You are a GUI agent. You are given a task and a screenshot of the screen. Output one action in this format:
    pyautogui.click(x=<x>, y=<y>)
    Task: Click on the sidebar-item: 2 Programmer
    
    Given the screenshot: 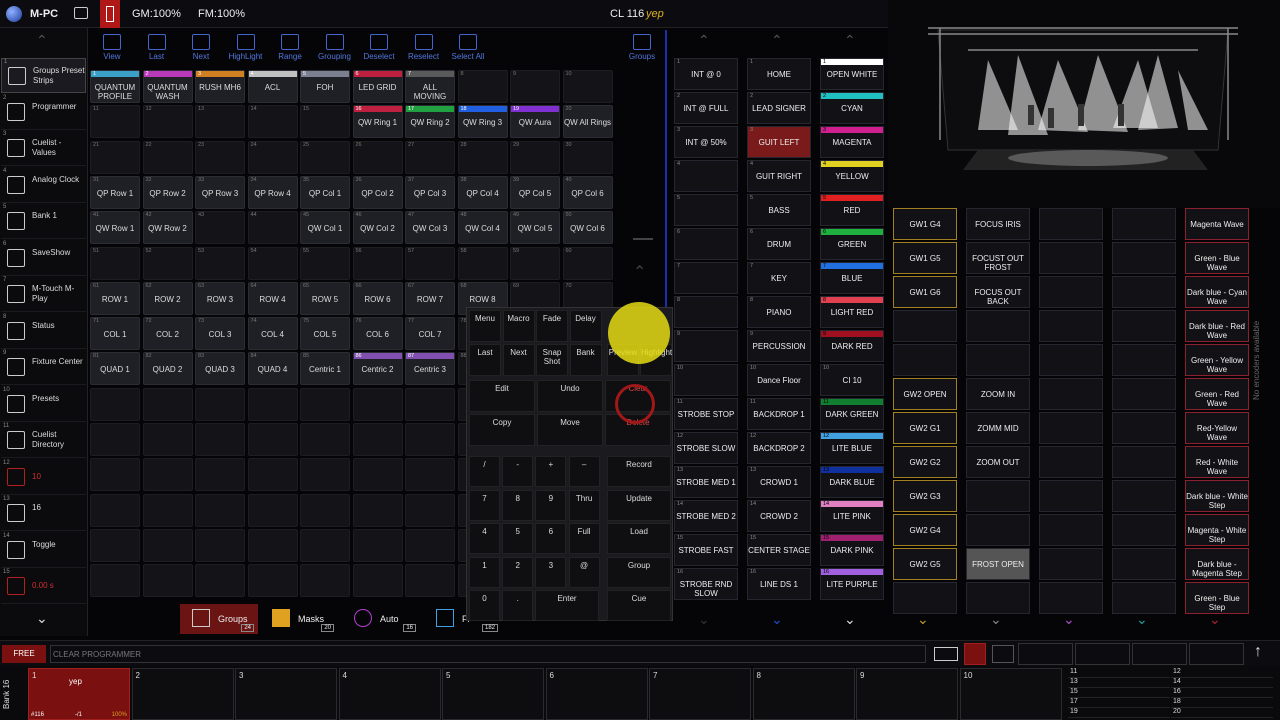 What is the action you would take?
    pyautogui.click(x=43, y=112)
    